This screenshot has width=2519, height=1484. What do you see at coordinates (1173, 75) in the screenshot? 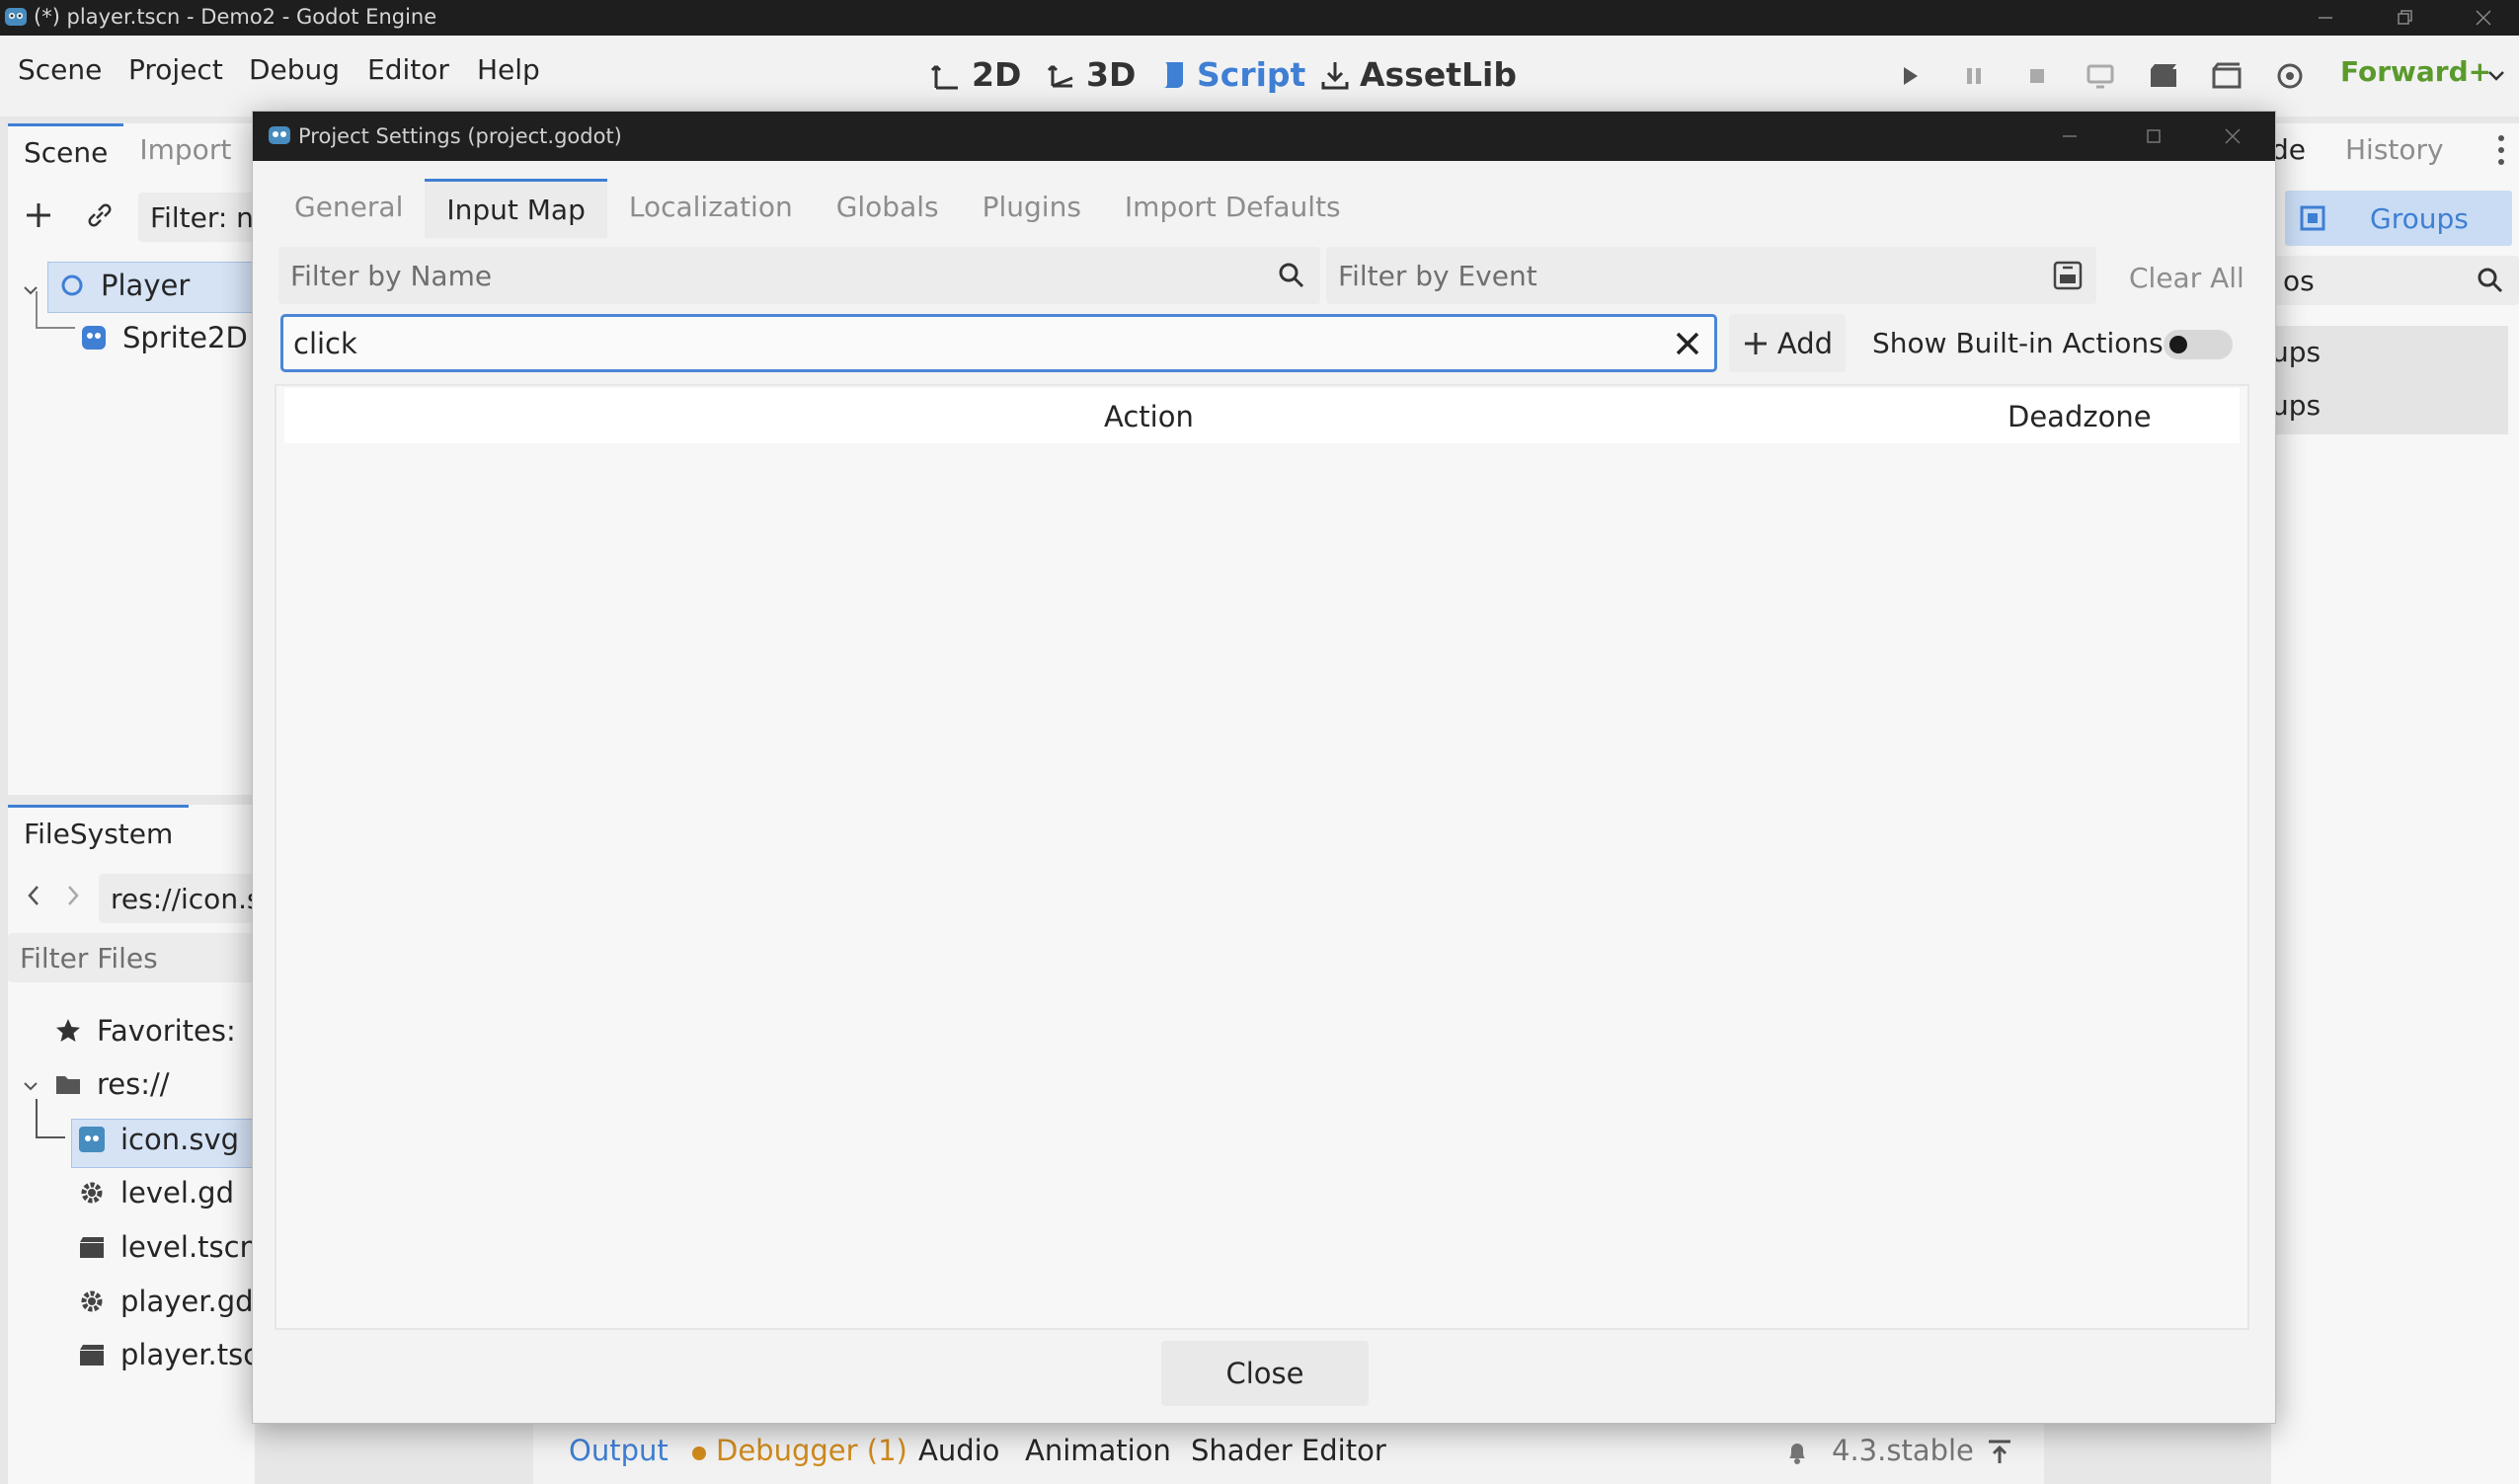
I see `script-icon` at bounding box center [1173, 75].